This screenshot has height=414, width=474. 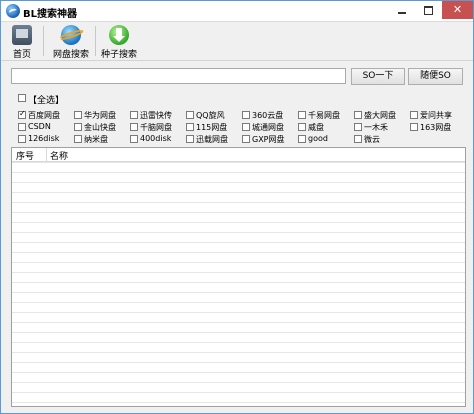 What do you see at coordinates (96, 139) in the screenshot?
I see `source-checkbox-label: 纳米盘` at bounding box center [96, 139].